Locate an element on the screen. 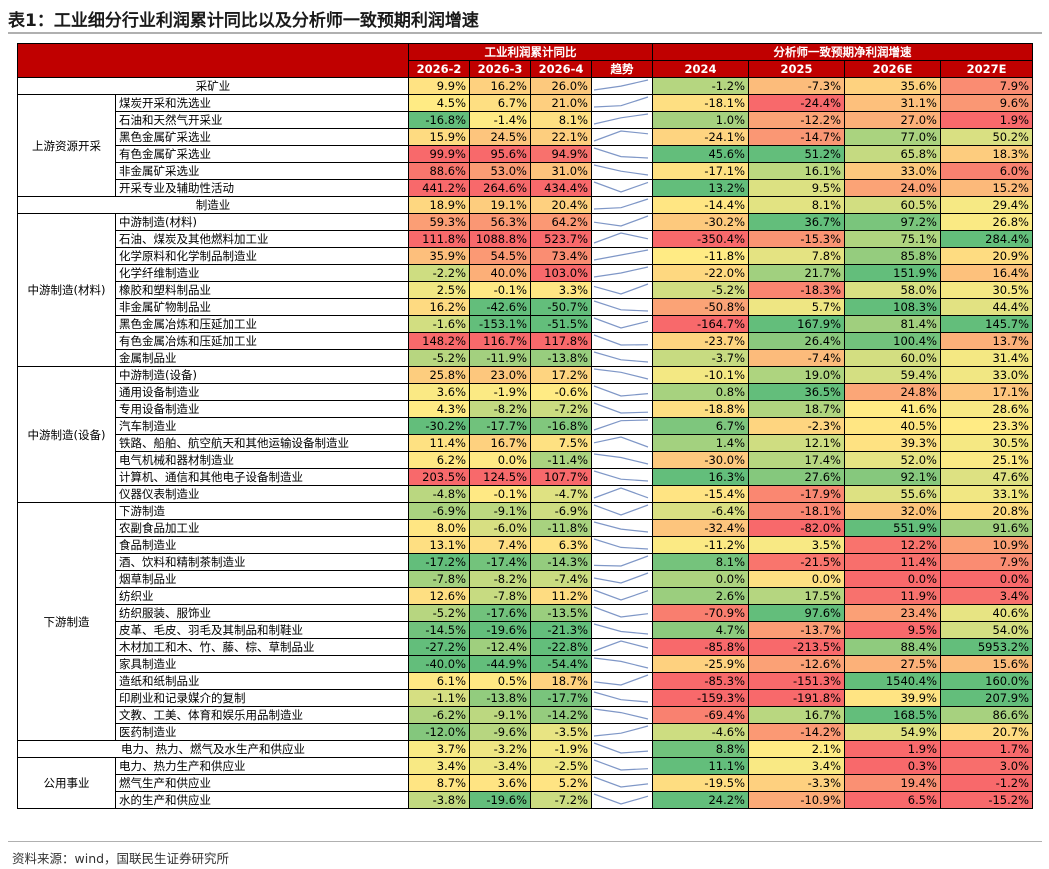 This screenshot has width=1049, height=869. analyst-growth-cell: 1.4% is located at coordinates (700, 443).